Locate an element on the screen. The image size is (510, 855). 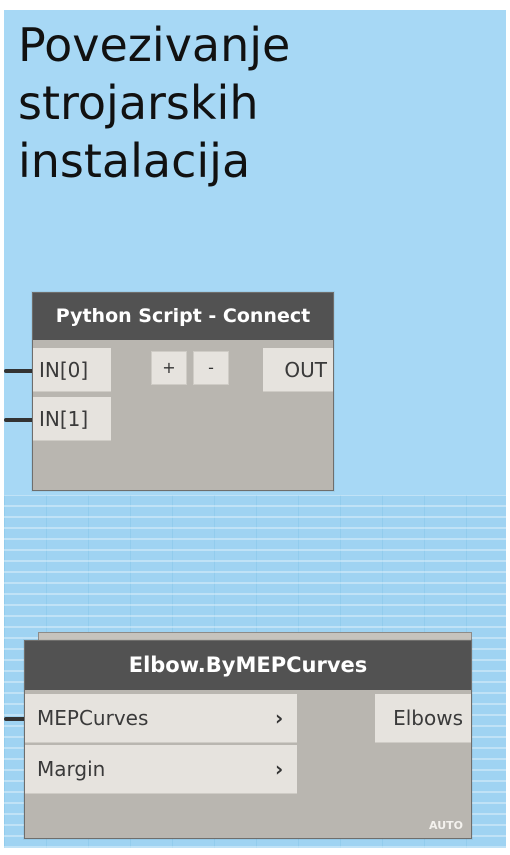
port-mepcurves-label: MEPCurves is located at coordinates (93, 718).